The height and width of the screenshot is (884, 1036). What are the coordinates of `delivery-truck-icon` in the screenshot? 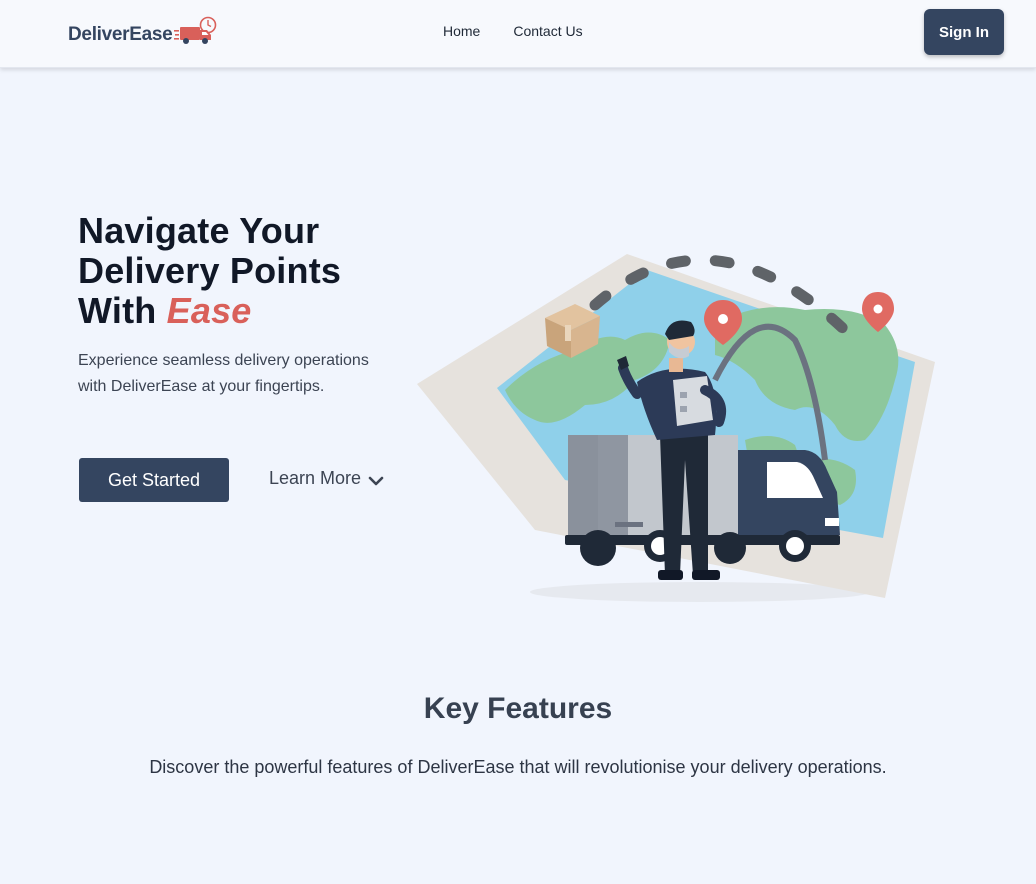 It's located at (195, 30).